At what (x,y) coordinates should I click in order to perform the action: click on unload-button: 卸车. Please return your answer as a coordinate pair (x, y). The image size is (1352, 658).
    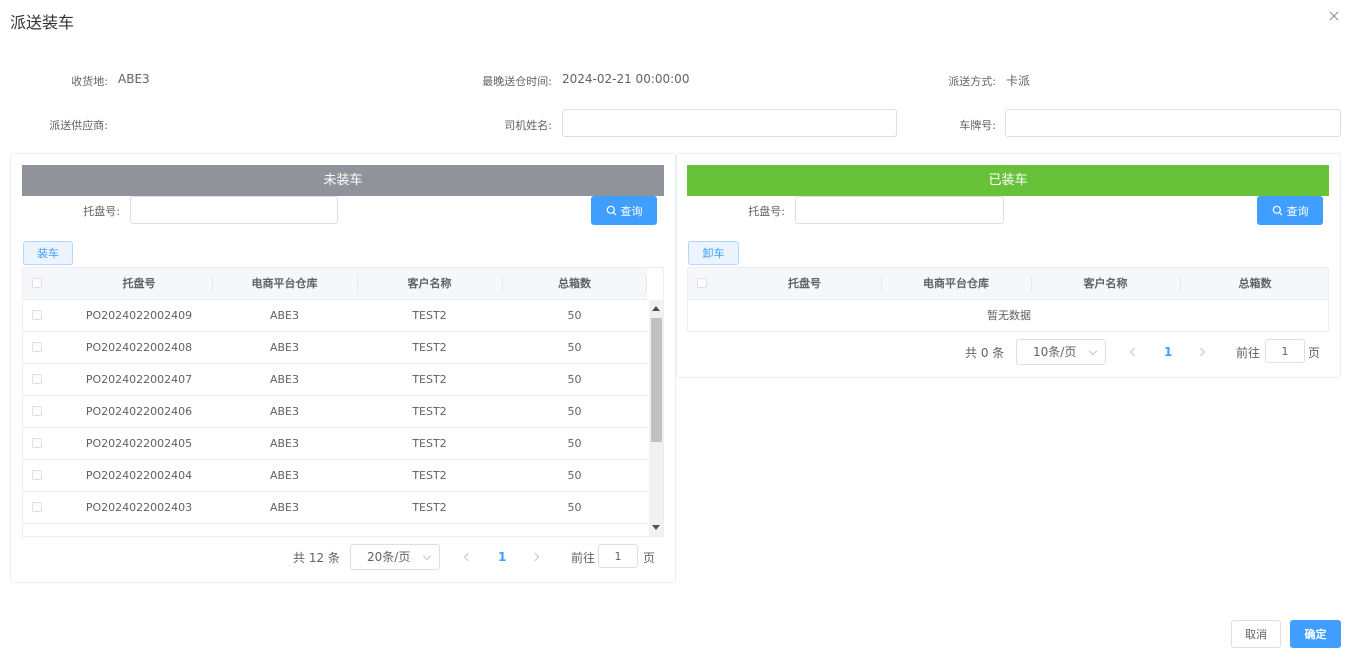
    Looking at the image, I should click on (713, 253).